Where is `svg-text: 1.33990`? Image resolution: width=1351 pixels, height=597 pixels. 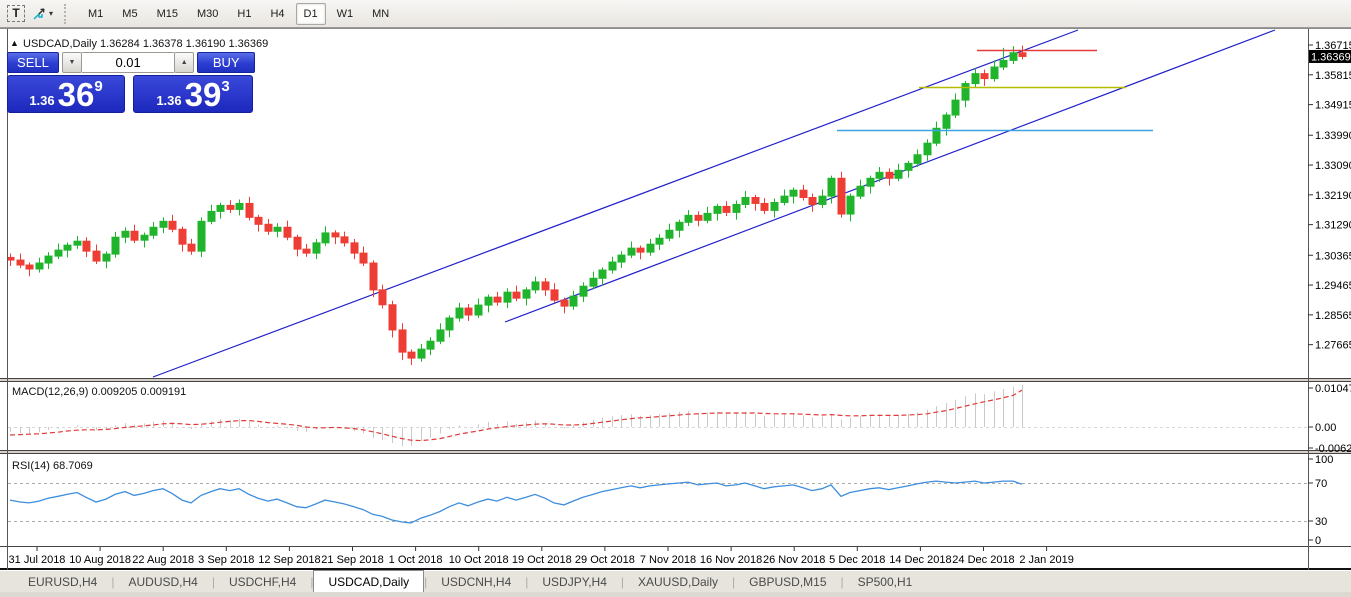
svg-text: 1.33990 is located at coordinates (1333, 136).